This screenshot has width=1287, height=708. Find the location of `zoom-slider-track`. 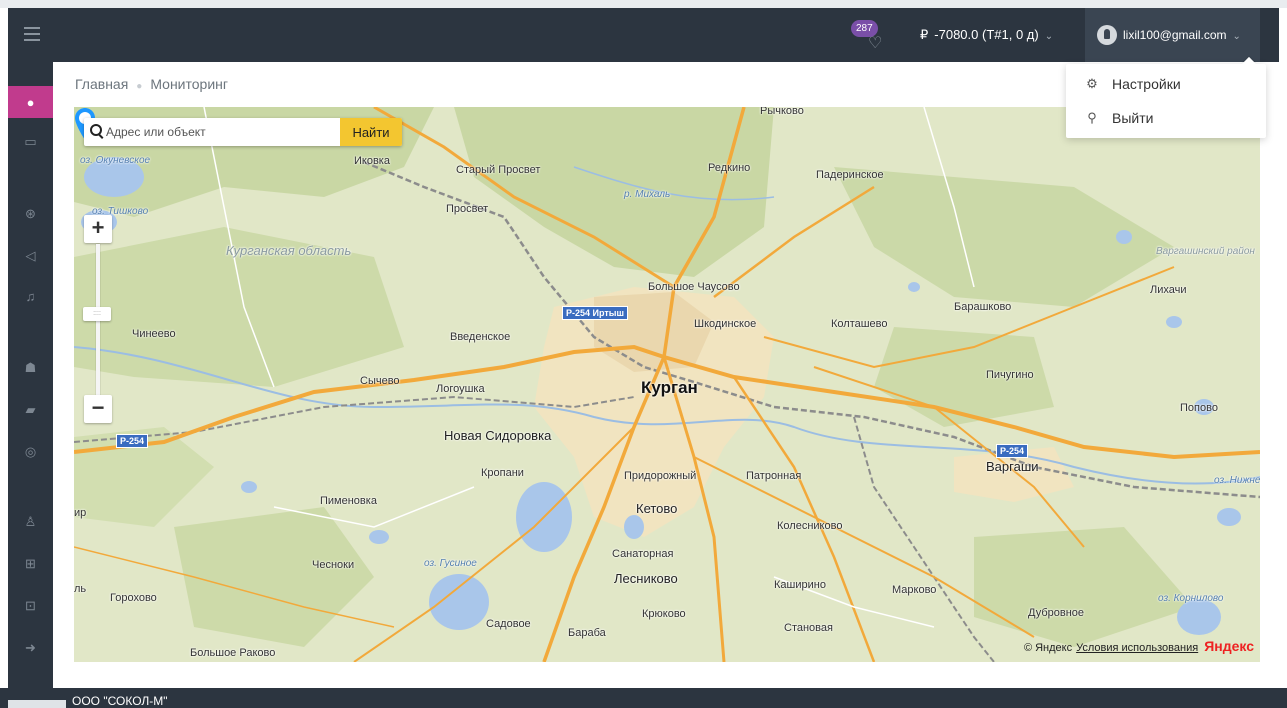

zoom-slider-track is located at coordinates (98, 322).